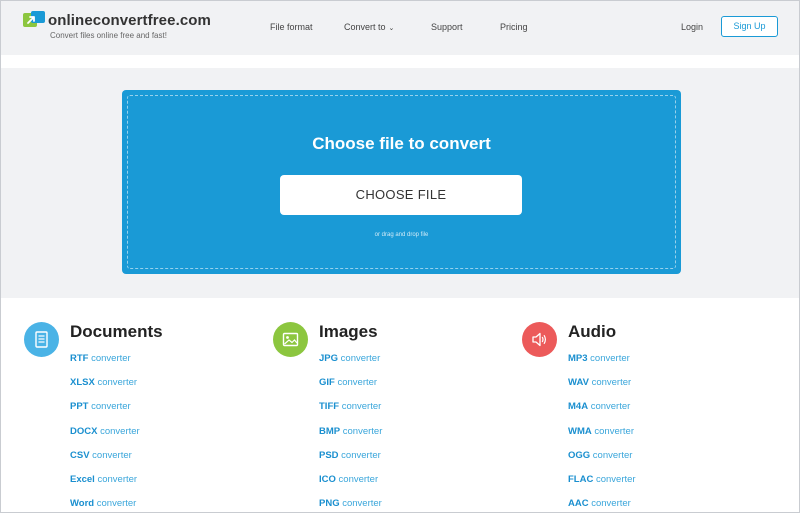 This screenshot has width=800, height=513. What do you see at coordinates (749, 26) in the screenshot?
I see `signup-button: Sign Up` at bounding box center [749, 26].